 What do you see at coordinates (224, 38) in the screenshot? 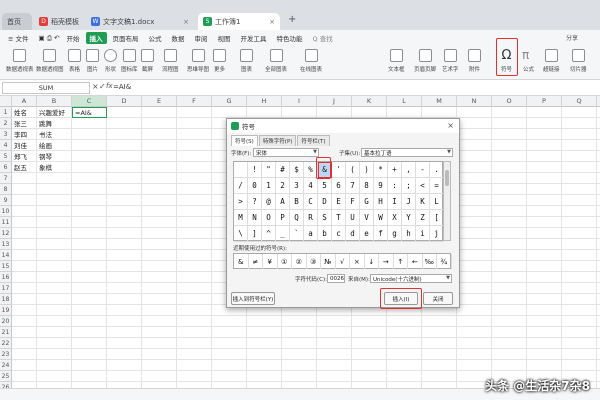
I see `menu-view: 视图` at bounding box center [224, 38].